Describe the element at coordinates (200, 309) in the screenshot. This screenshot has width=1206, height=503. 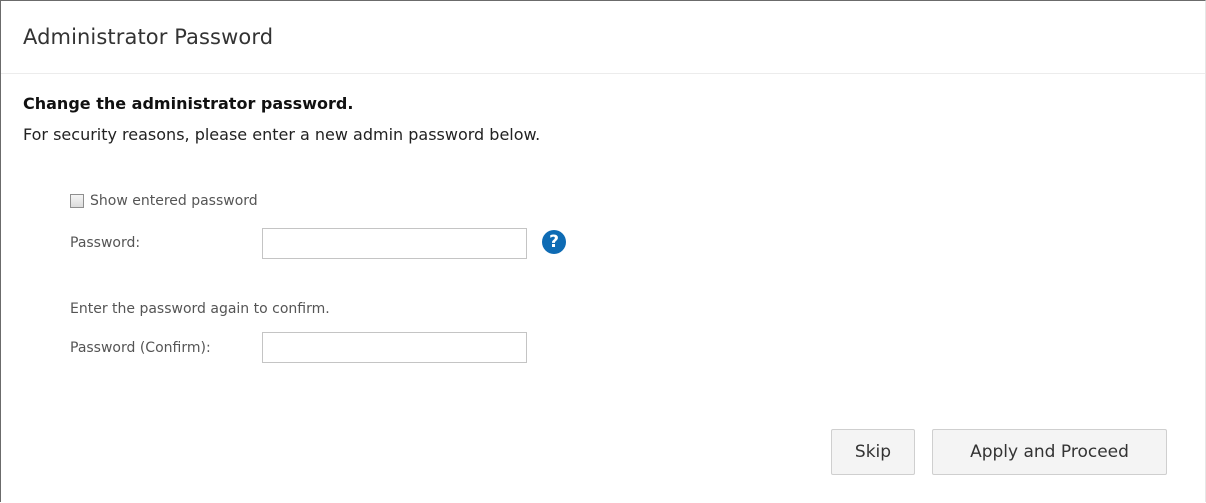
I see `confirm-hint: Enter the password again to confirm.` at that location.